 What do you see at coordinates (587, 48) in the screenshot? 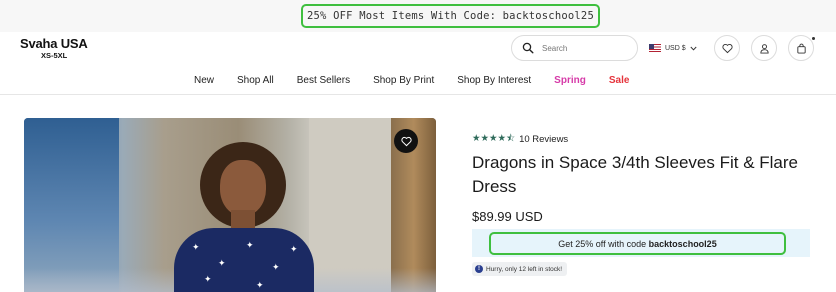
I see `search-input` at bounding box center [587, 48].